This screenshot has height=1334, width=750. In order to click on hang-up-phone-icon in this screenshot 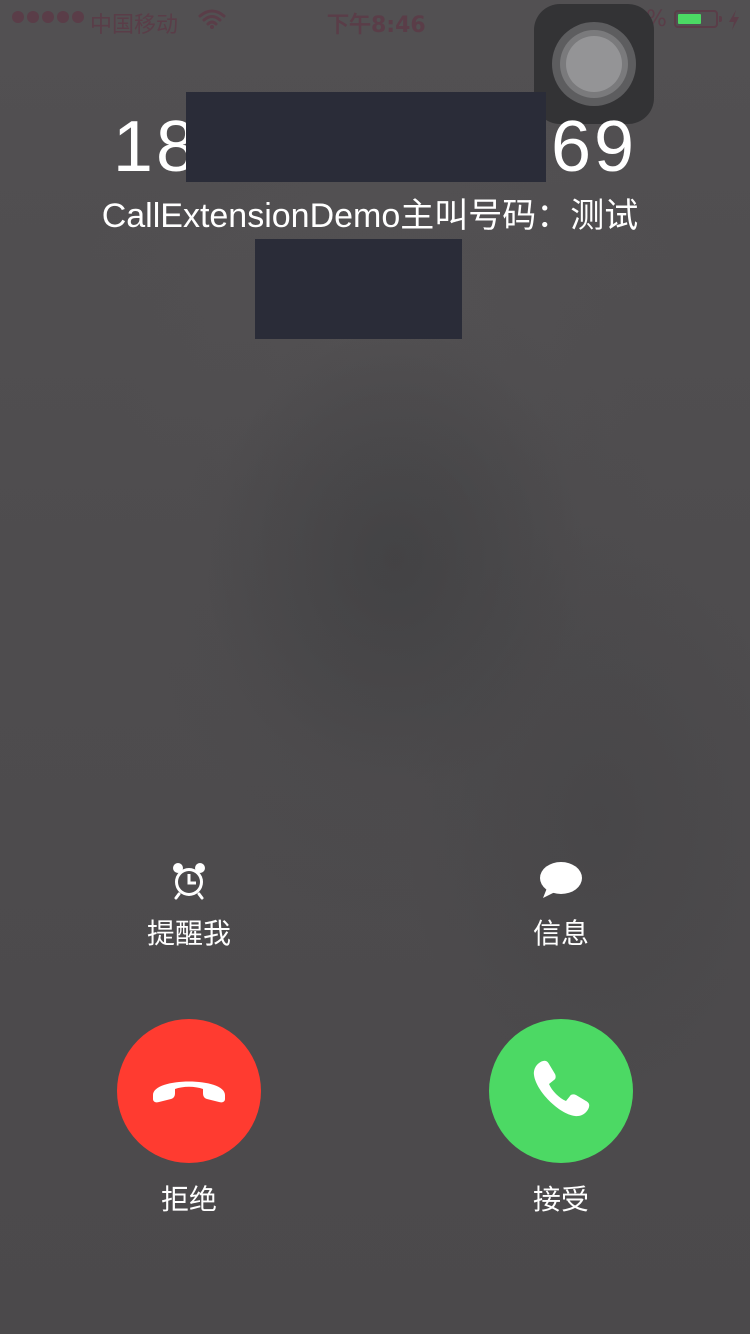, I will do `click(189, 1091)`.